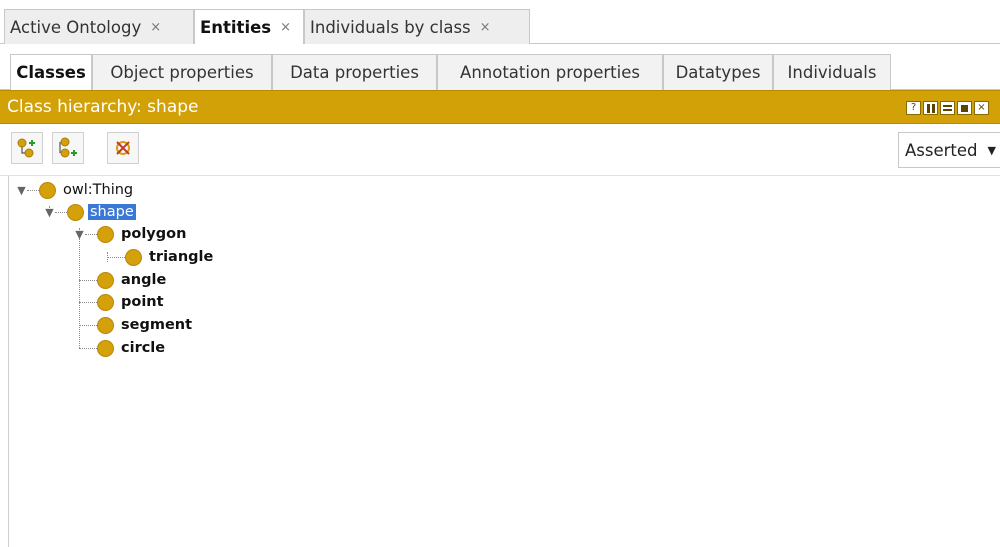 The height and width of the screenshot is (547, 1000). What do you see at coordinates (76, 27) in the screenshot?
I see `tab-label: Active Ontology` at bounding box center [76, 27].